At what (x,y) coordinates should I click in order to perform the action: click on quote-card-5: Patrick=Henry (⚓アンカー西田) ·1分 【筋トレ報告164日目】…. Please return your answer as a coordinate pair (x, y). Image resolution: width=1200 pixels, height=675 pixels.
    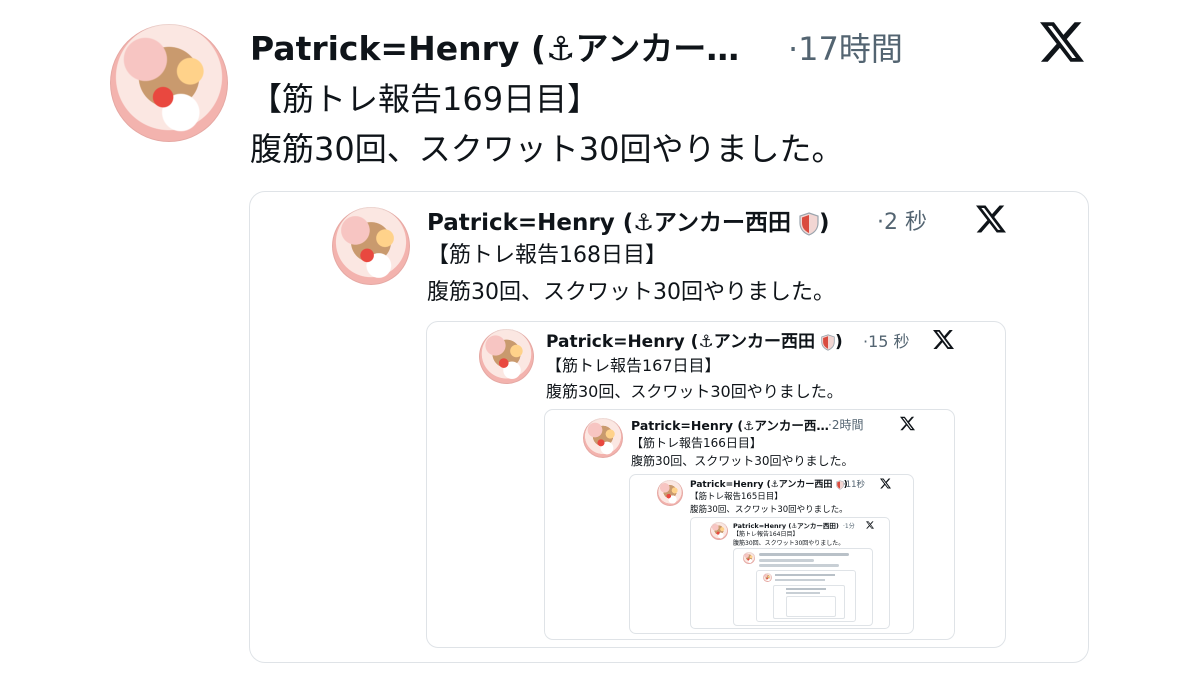
    Looking at the image, I should click on (790, 573).